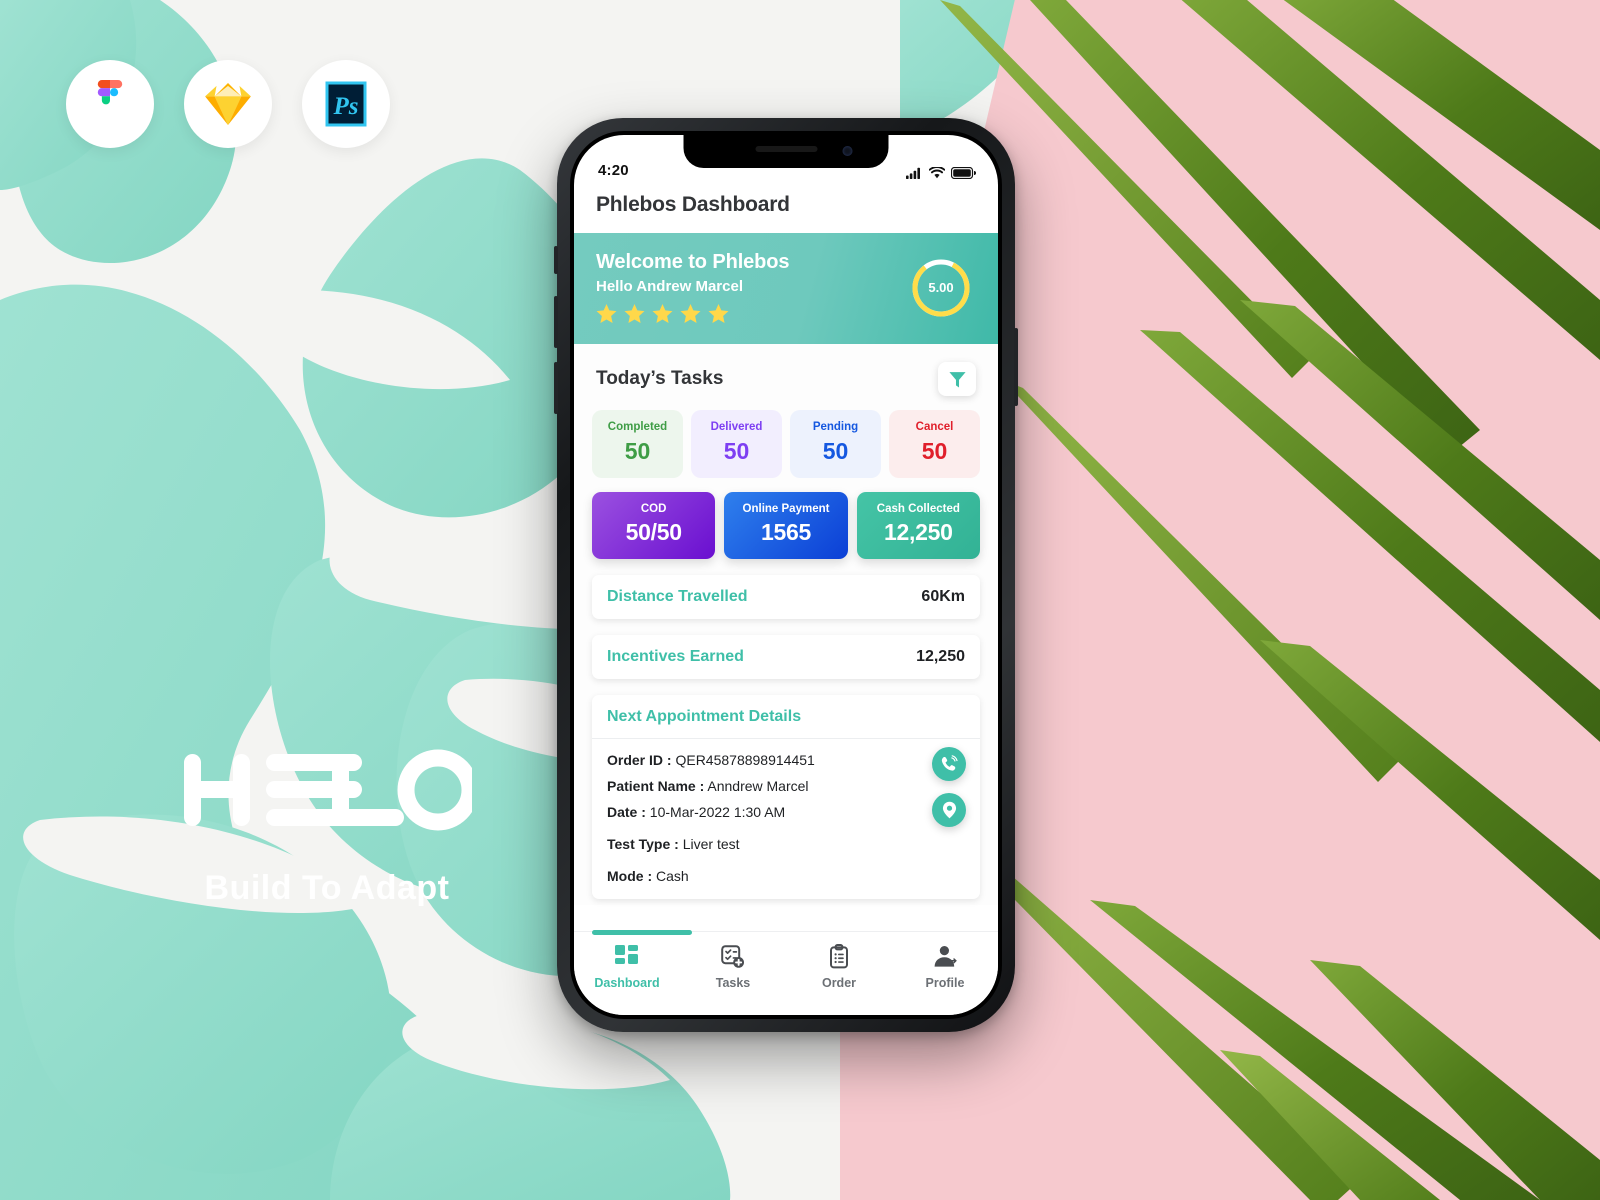  I want to click on field-value: 10-Mar-2022 1:30 AM, so click(717, 812).